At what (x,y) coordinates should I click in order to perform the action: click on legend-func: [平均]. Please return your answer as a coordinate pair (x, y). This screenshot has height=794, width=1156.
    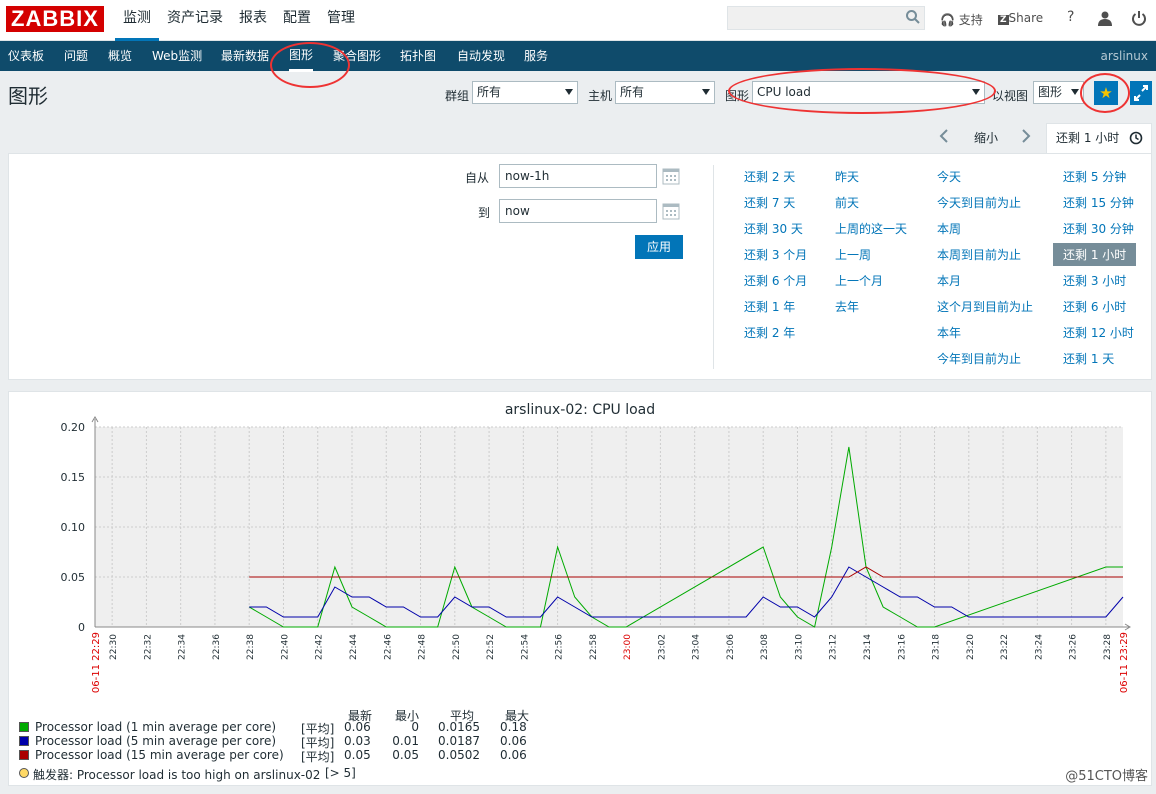
    Looking at the image, I should click on (318, 757).